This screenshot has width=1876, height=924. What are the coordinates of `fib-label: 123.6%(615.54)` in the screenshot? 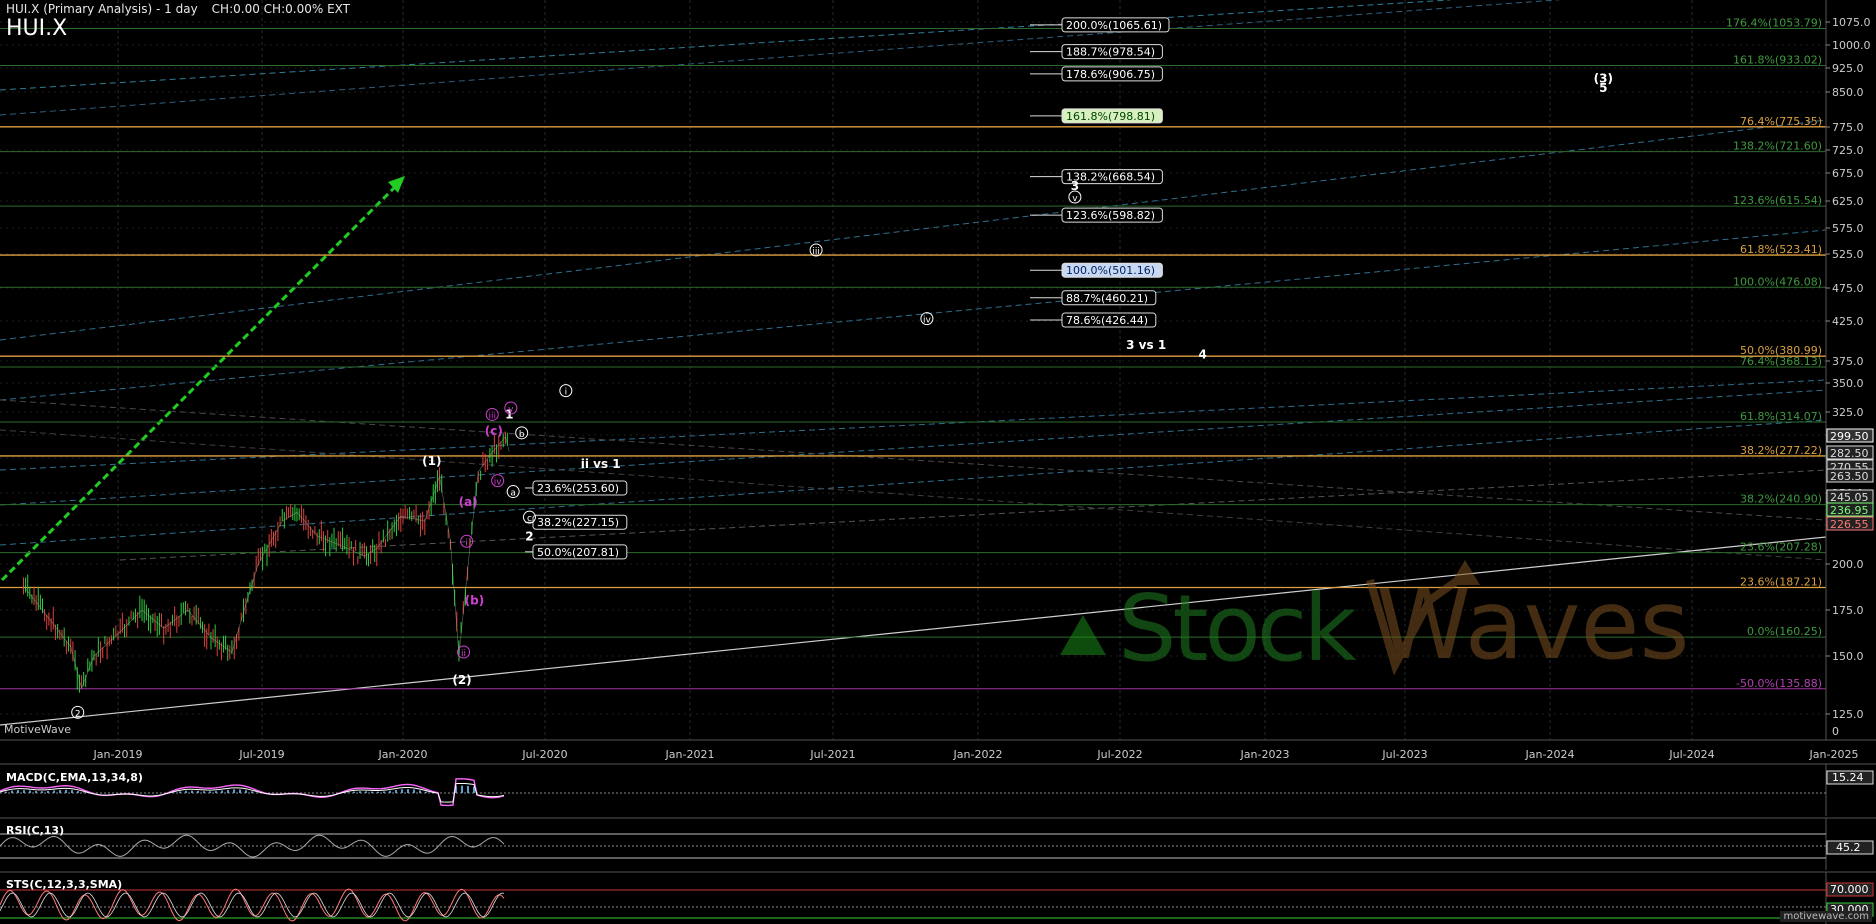 It's located at (1777, 200).